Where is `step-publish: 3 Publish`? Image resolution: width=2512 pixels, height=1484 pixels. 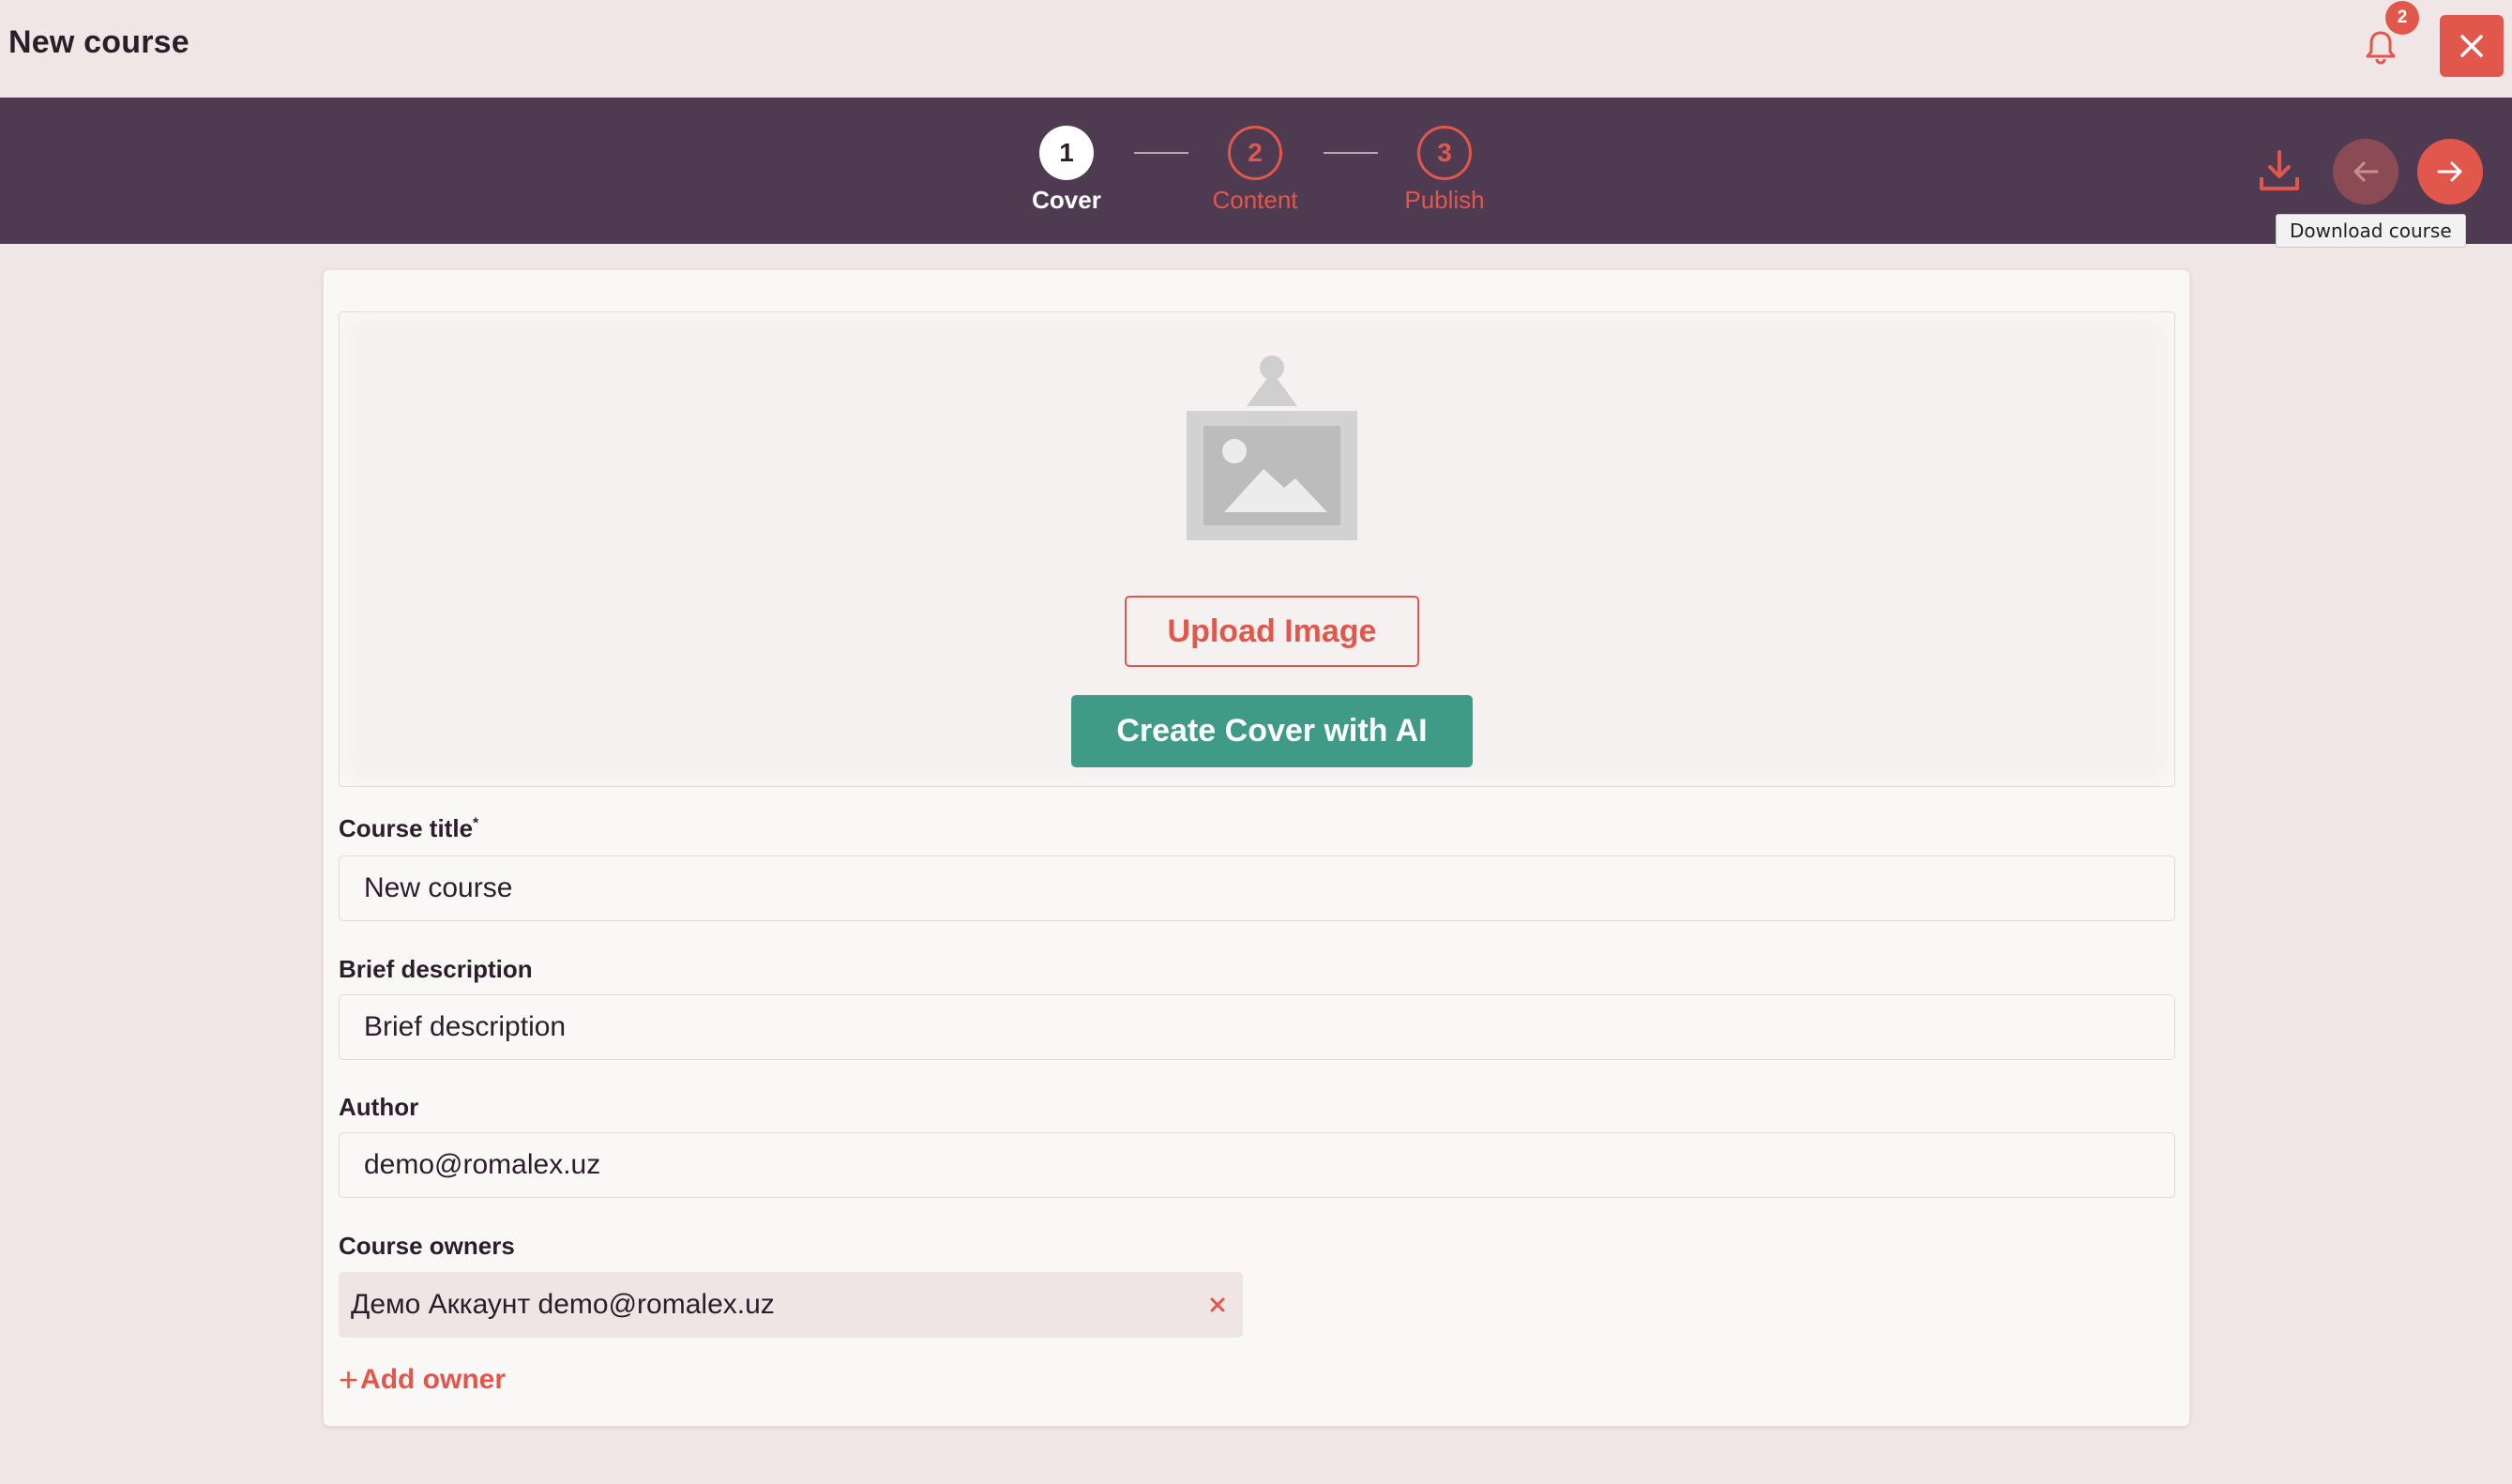 step-publish: 3 Publish is located at coordinates (1444, 170).